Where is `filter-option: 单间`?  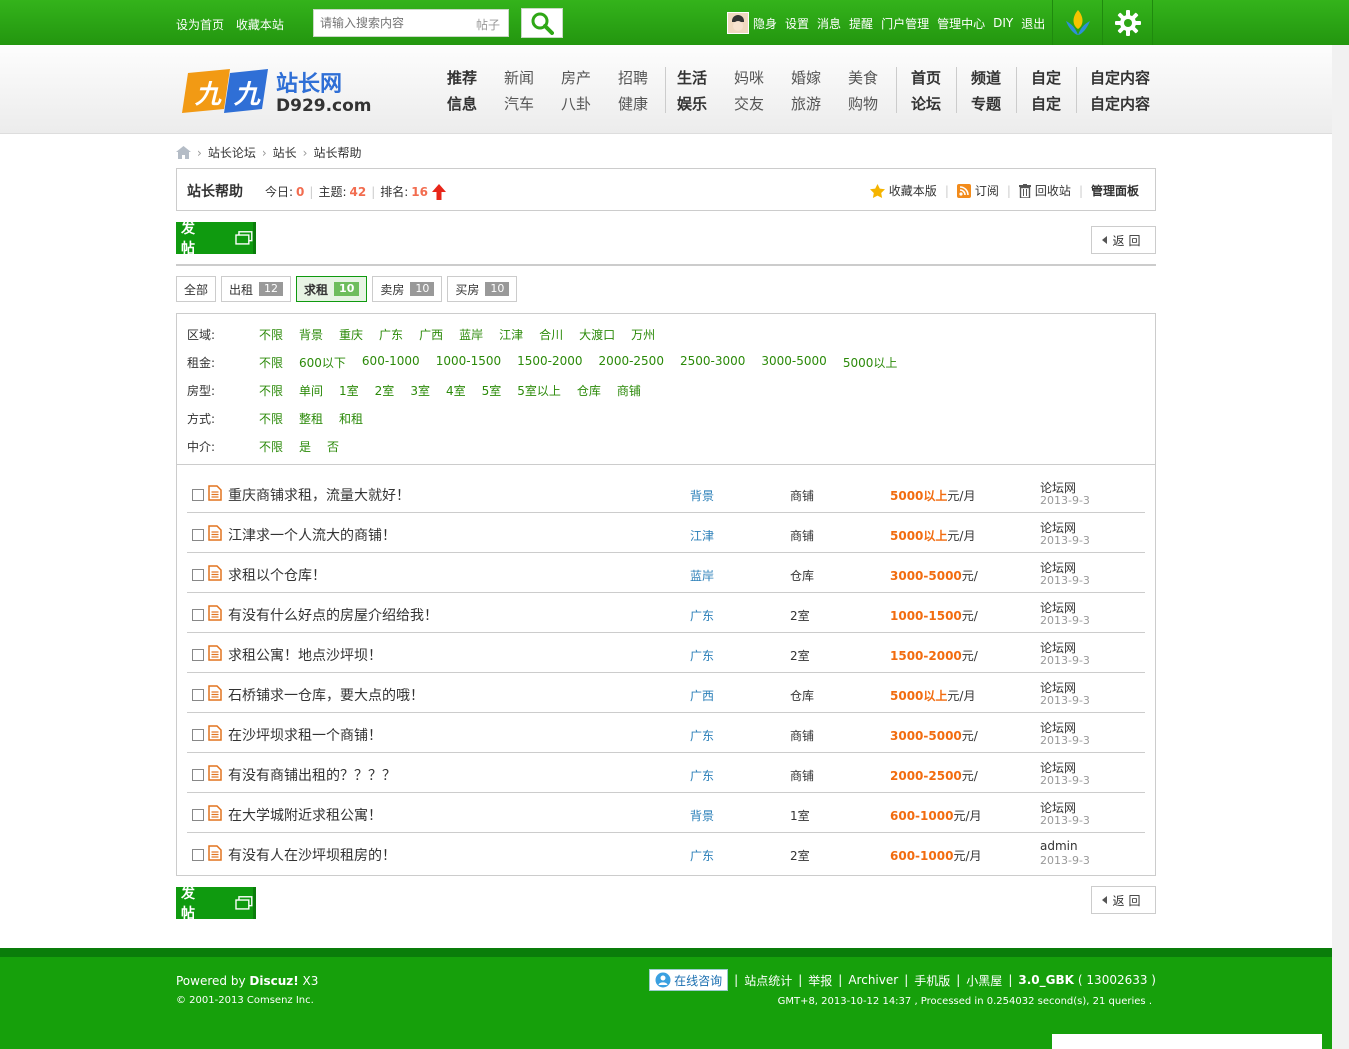 filter-option: 单间 is located at coordinates (311, 390).